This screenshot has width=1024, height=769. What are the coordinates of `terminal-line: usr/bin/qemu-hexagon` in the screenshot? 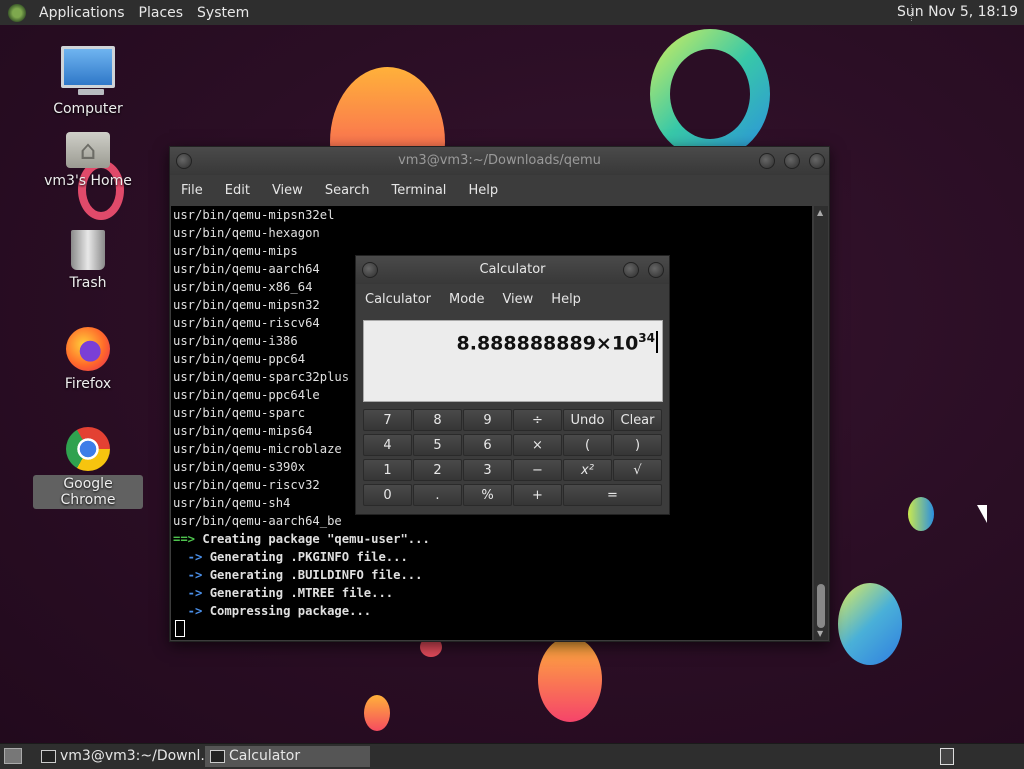 It's located at (246, 233).